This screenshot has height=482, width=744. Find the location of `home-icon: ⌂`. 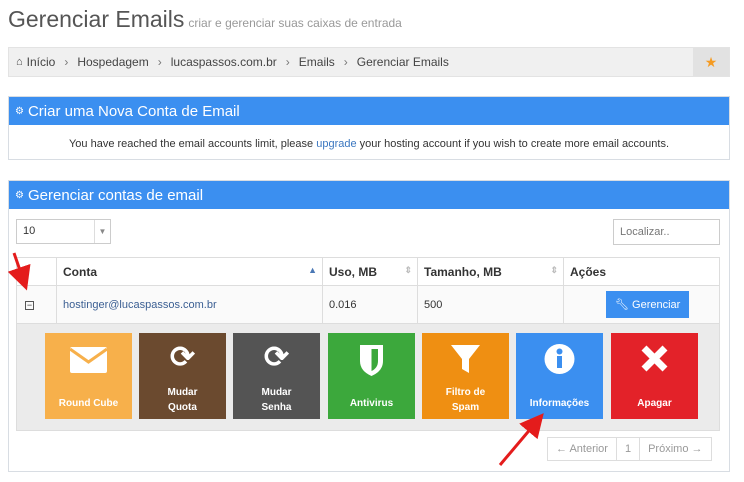

home-icon: ⌂ is located at coordinates (19, 62).